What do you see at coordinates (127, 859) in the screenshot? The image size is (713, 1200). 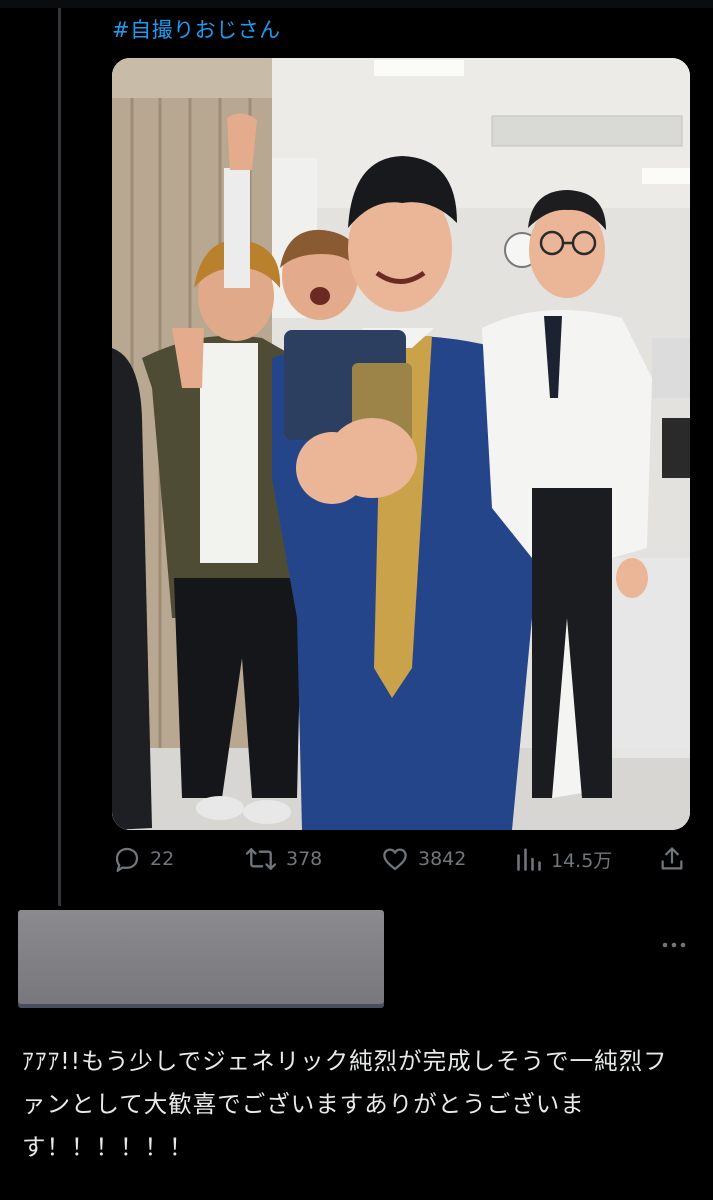 I see `comment-icon` at bounding box center [127, 859].